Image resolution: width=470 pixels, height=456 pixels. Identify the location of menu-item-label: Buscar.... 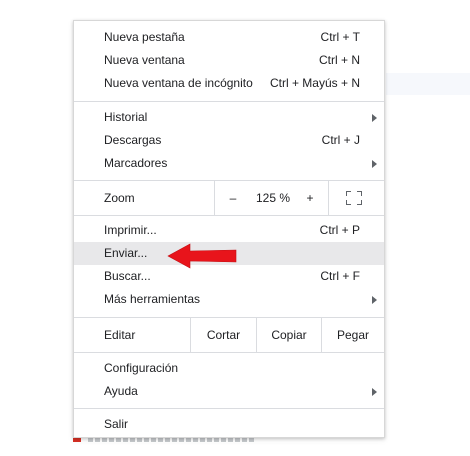
(127, 276).